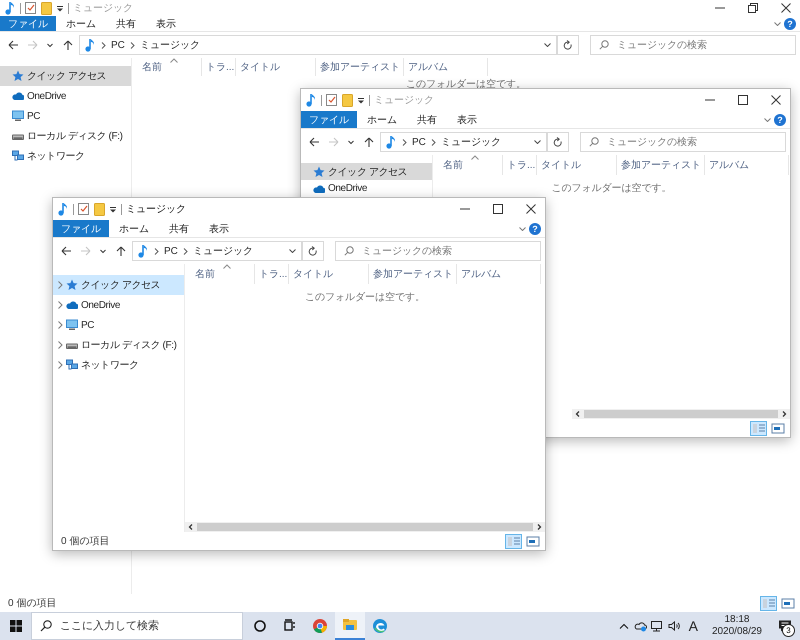 This screenshot has height=640, width=800. I want to click on speaker-icon, so click(674, 626).